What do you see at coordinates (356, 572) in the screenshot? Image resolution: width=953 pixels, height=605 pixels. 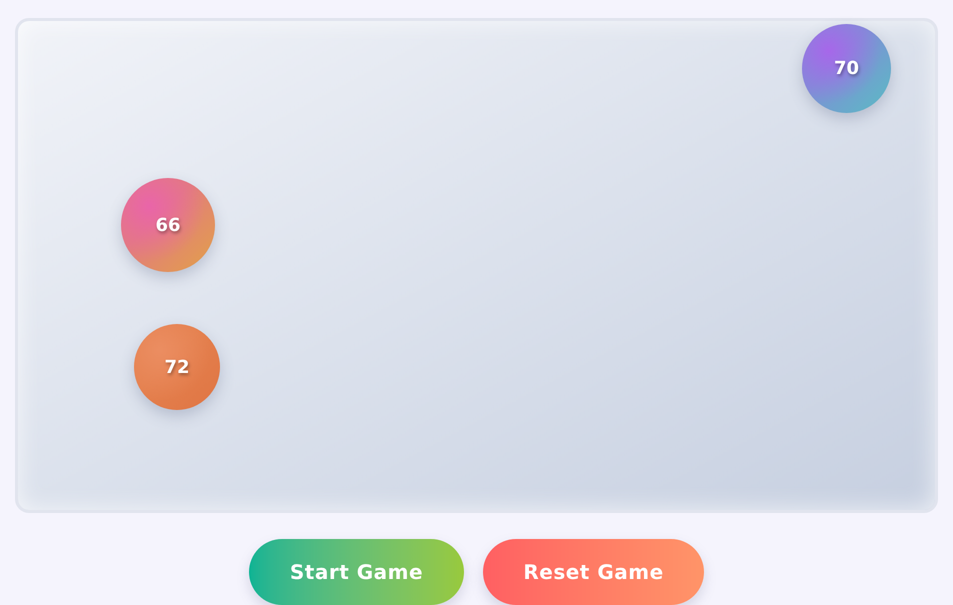 I see `start-button: Start Game` at bounding box center [356, 572].